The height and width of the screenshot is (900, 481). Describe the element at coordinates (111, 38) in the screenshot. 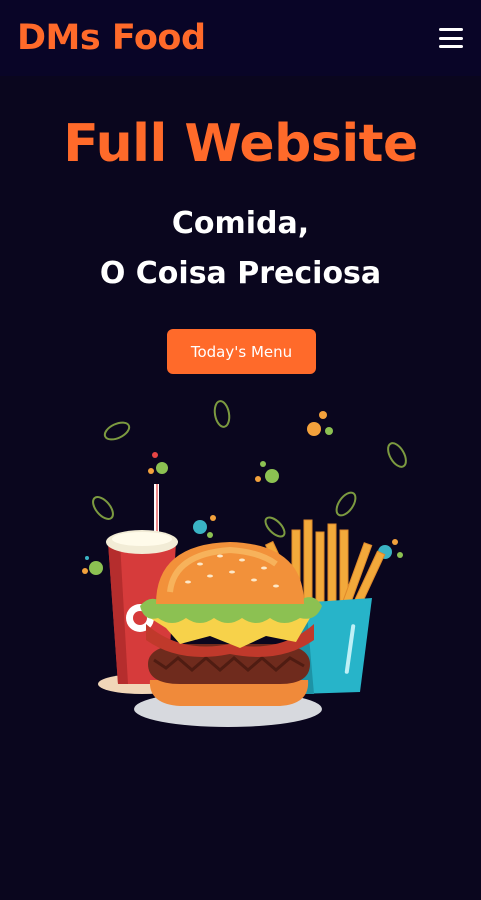

I see `brand-logo: DMs Food` at that location.